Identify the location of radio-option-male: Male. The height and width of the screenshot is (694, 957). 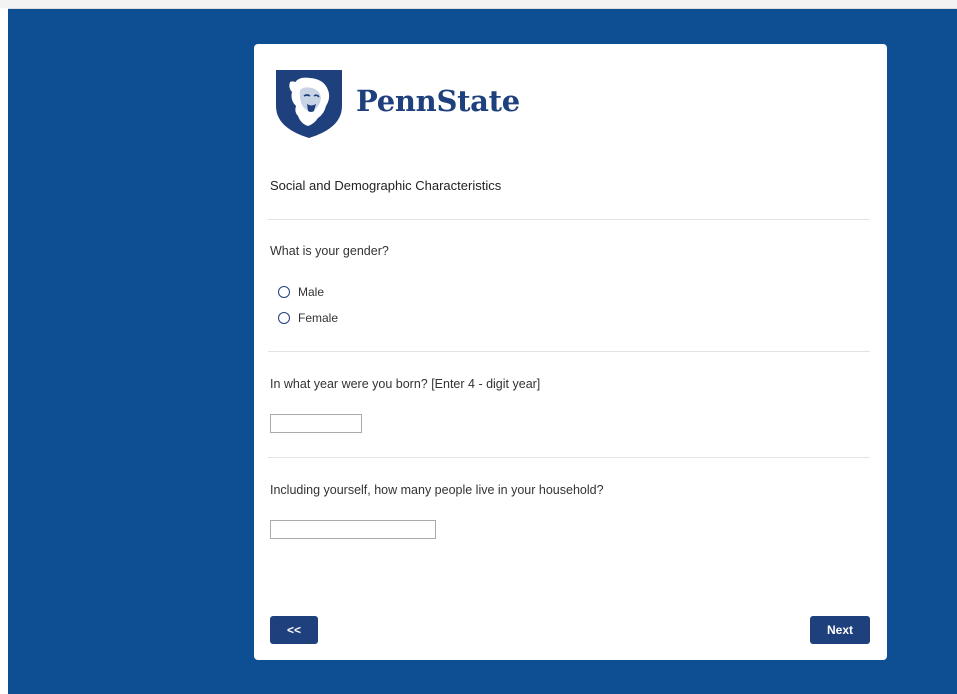
(301, 292).